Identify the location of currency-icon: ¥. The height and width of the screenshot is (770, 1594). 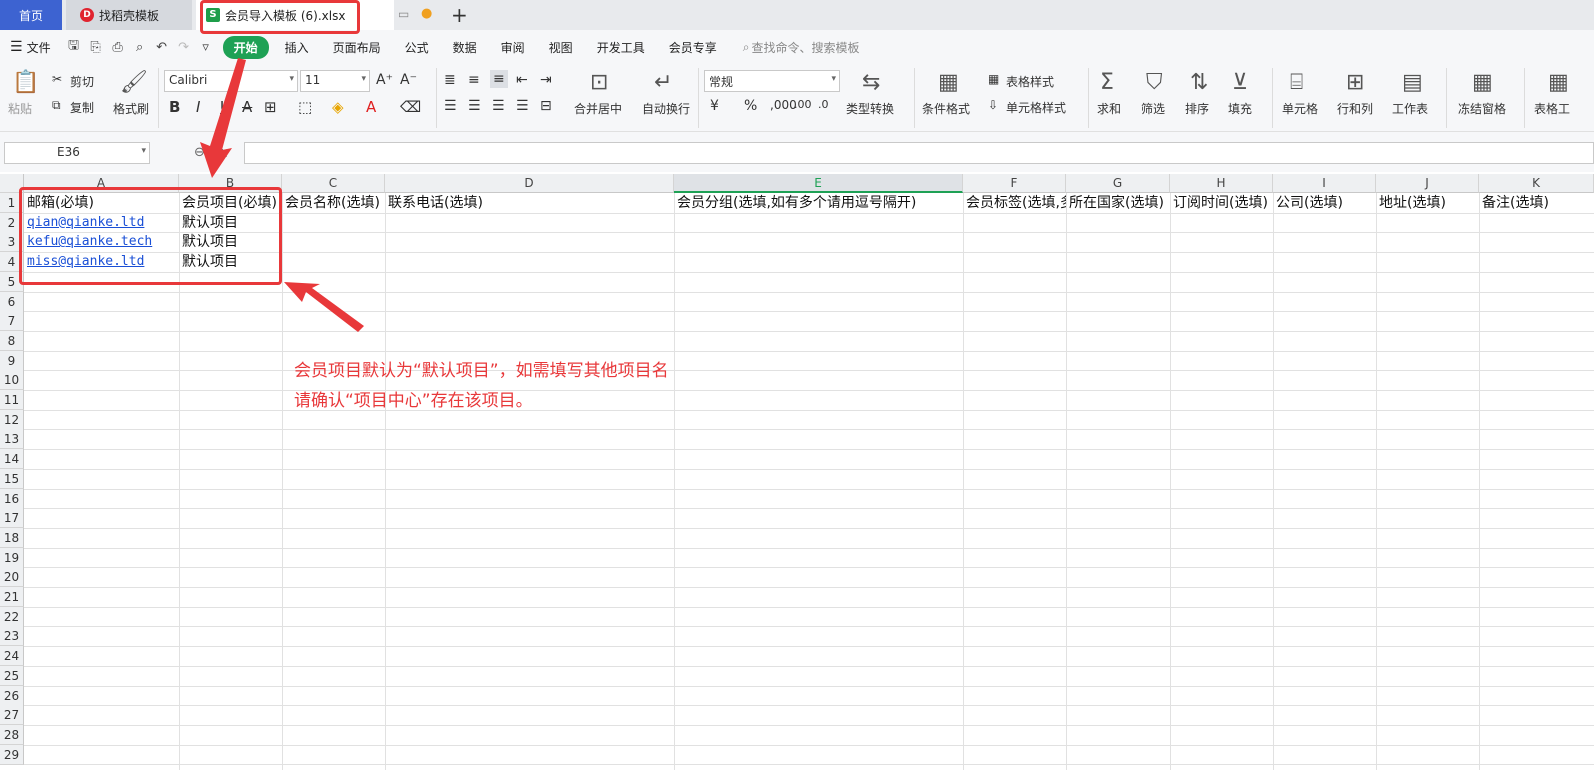
(714, 106).